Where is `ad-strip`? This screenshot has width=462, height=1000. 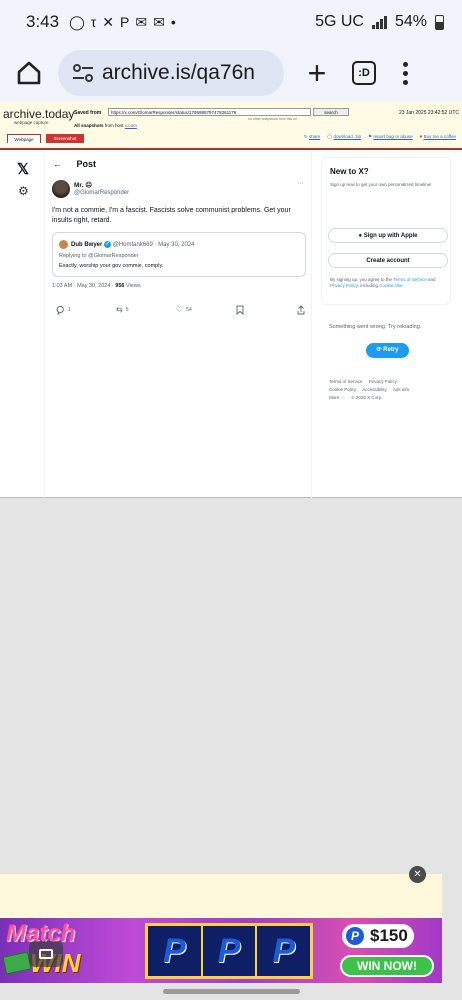 ad-strip is located at coordinates (221, 896).